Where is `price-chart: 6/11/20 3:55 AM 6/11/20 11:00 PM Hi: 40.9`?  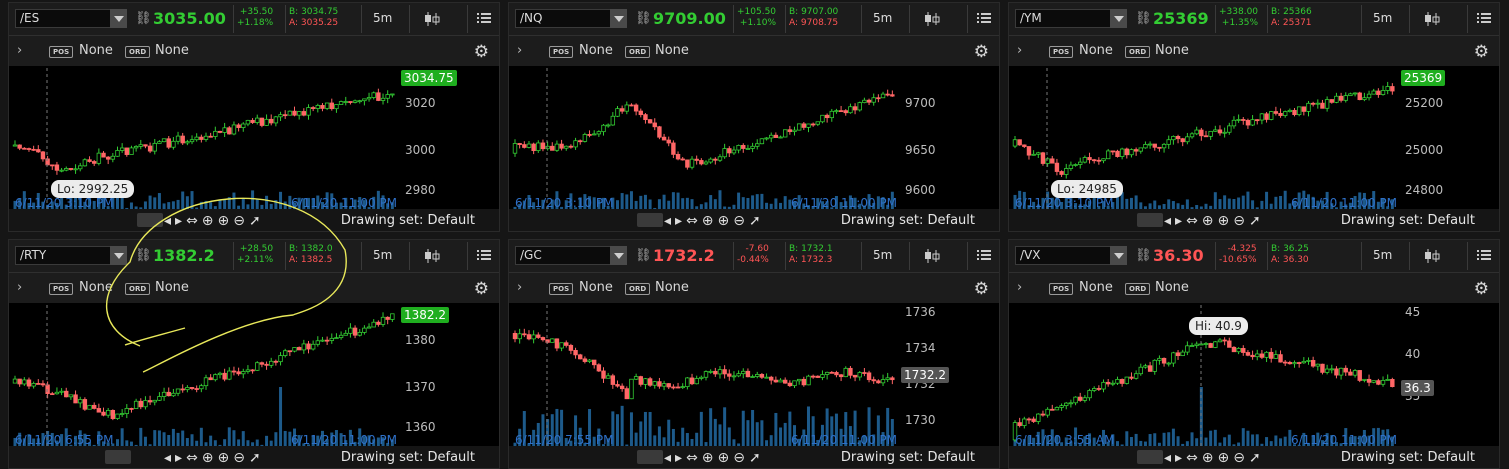 price-chart: 6/11/20 3:55 AM 6/11/20 11:00 PM Hi: 40.9 is located at coordinates (1206, 376).